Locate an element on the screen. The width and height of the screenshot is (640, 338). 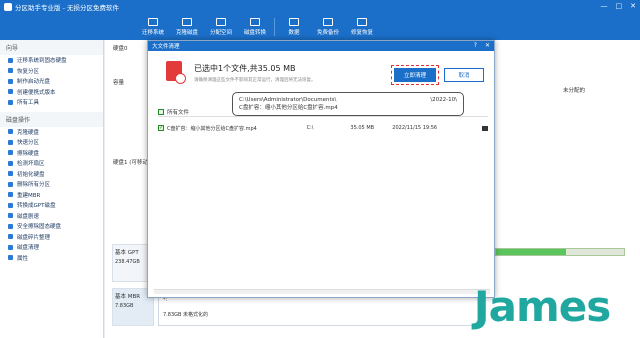
sidebar-section-wizard: 向导 is located at coordinates (51, 47).